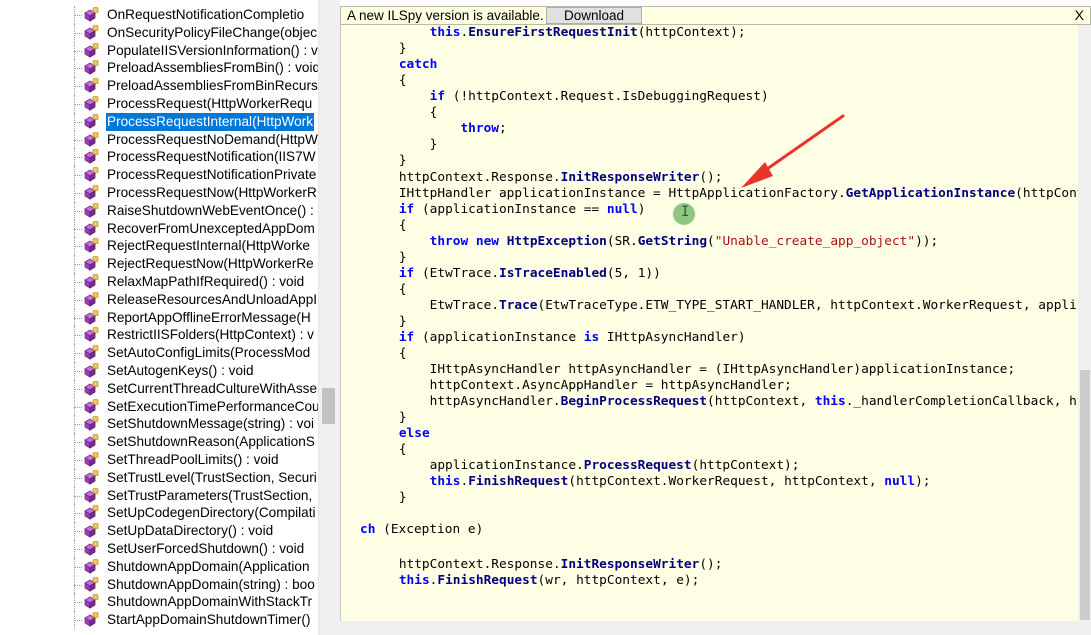 This screenshot has width=1091, height=635. Describe the element at coordinates (715, 628) in the screenshot. I see `code-horizontal-scrollbar` at that location.